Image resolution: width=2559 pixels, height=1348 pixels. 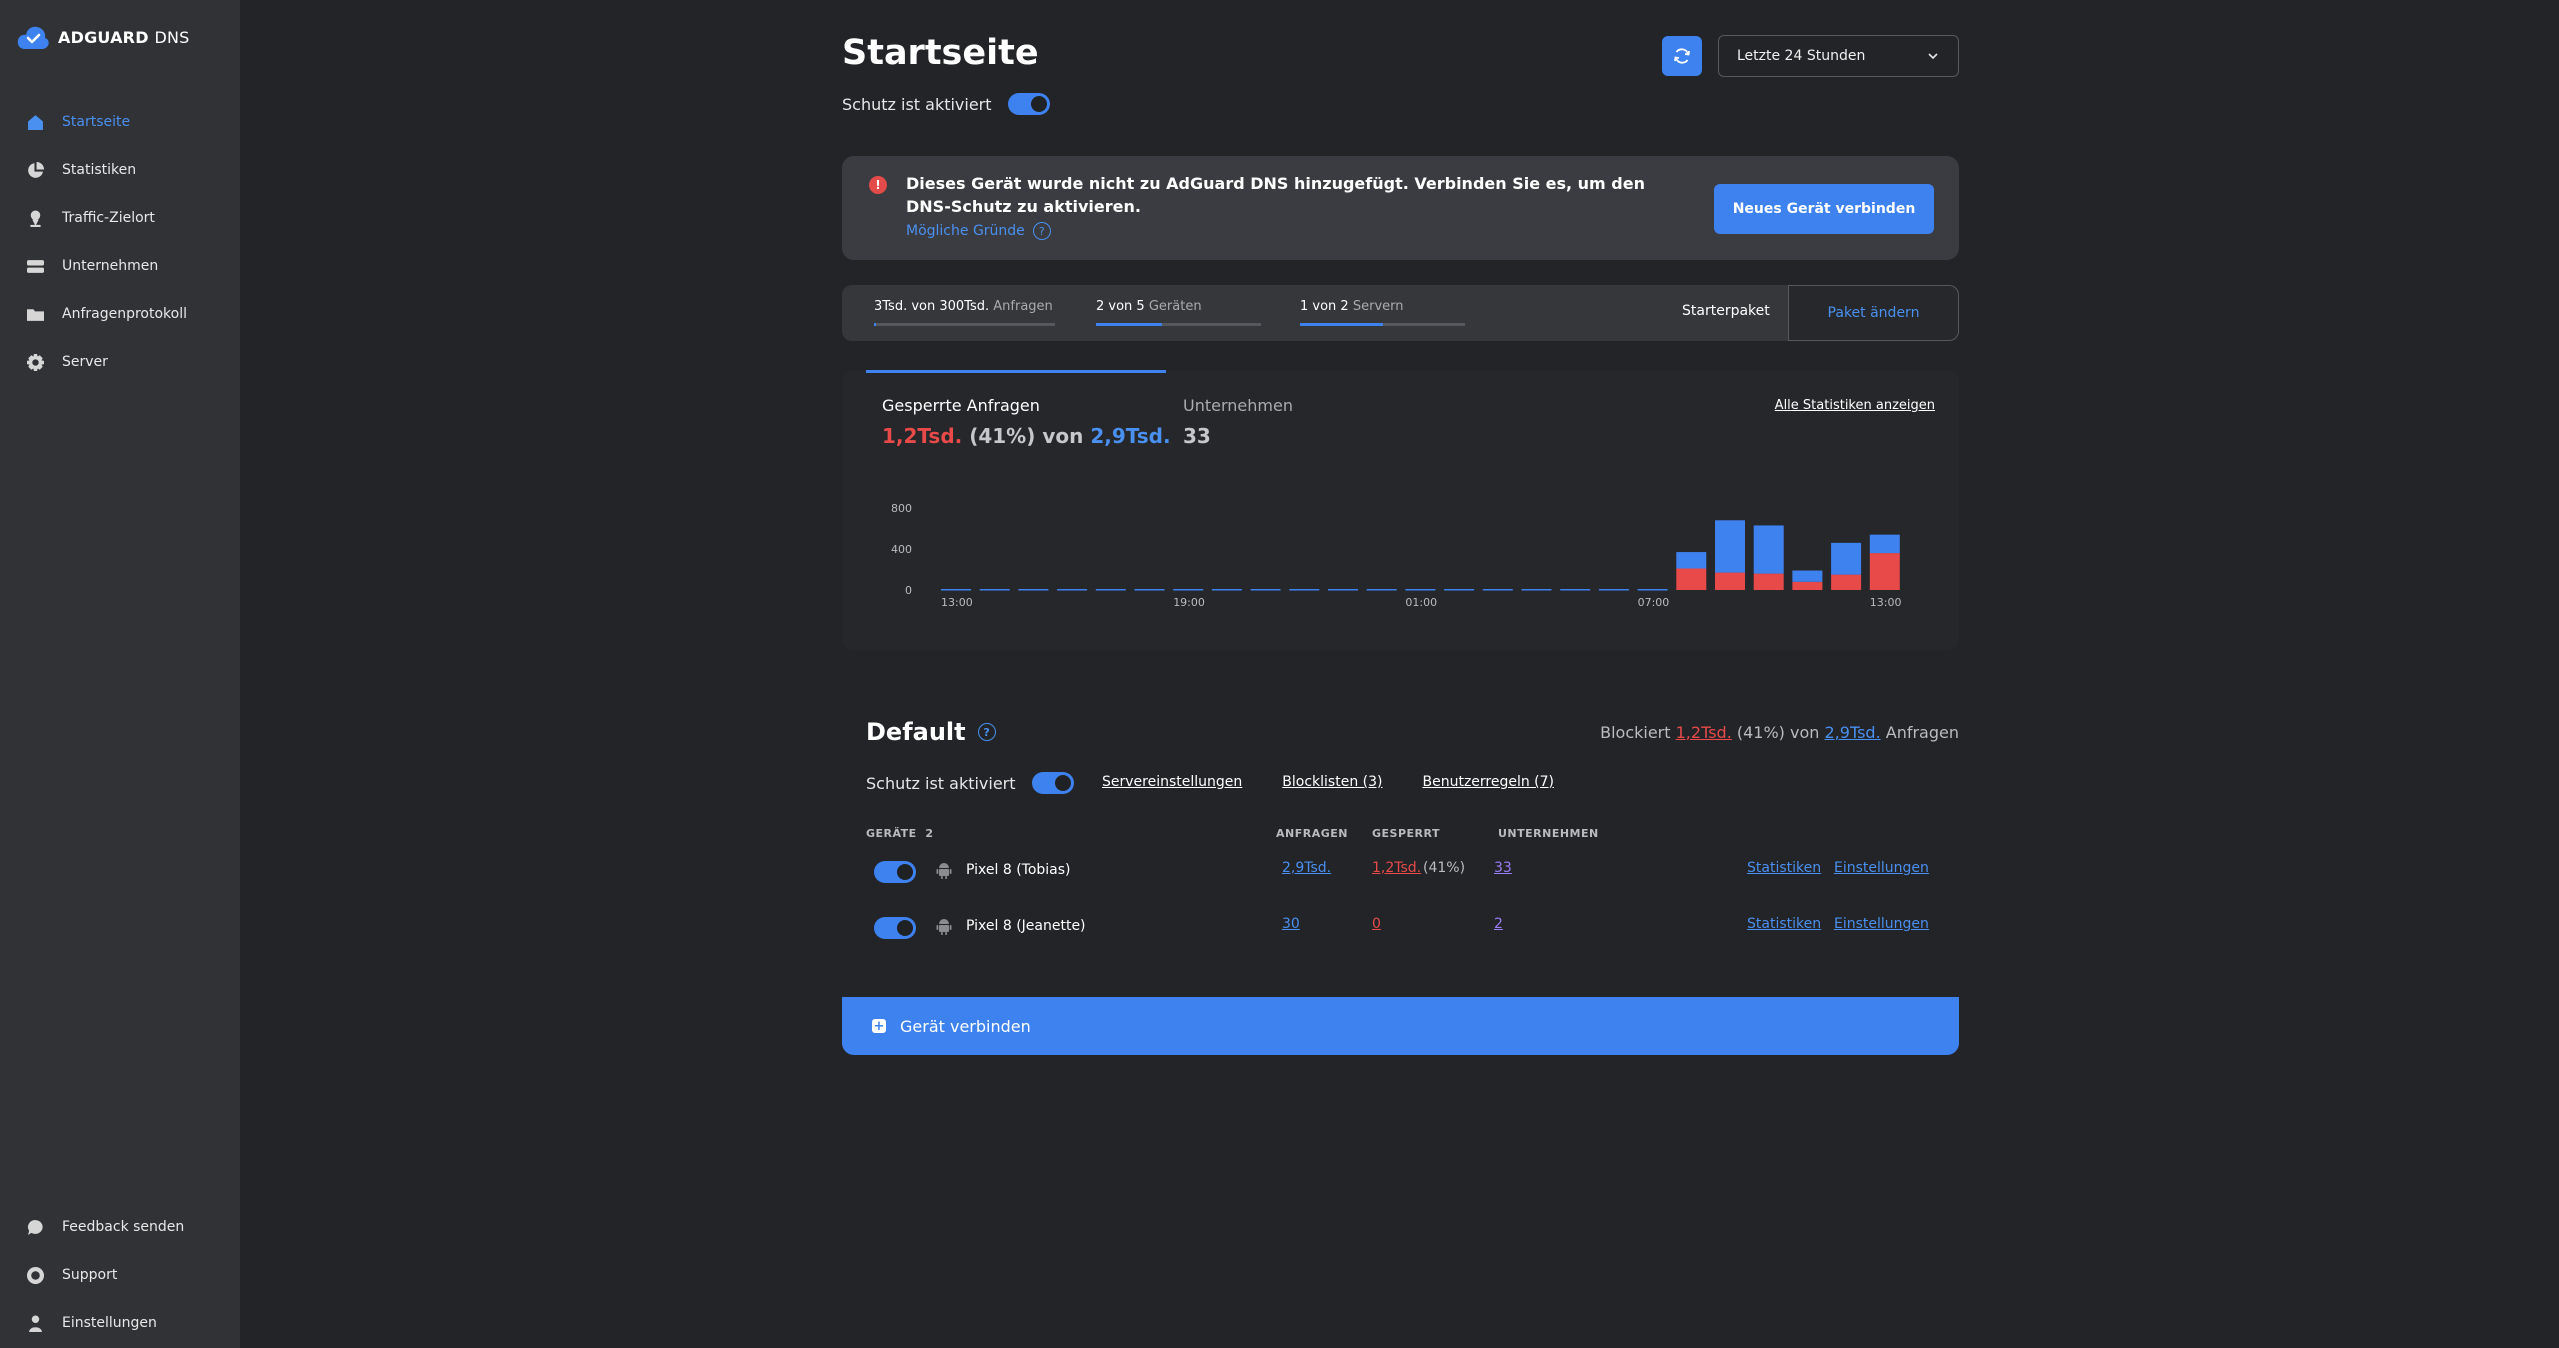 What do you see at coordinates (1026, 436) in the screenshot?
I see `blocked-percent: (41%) von` at bounding box center [1026, 436].